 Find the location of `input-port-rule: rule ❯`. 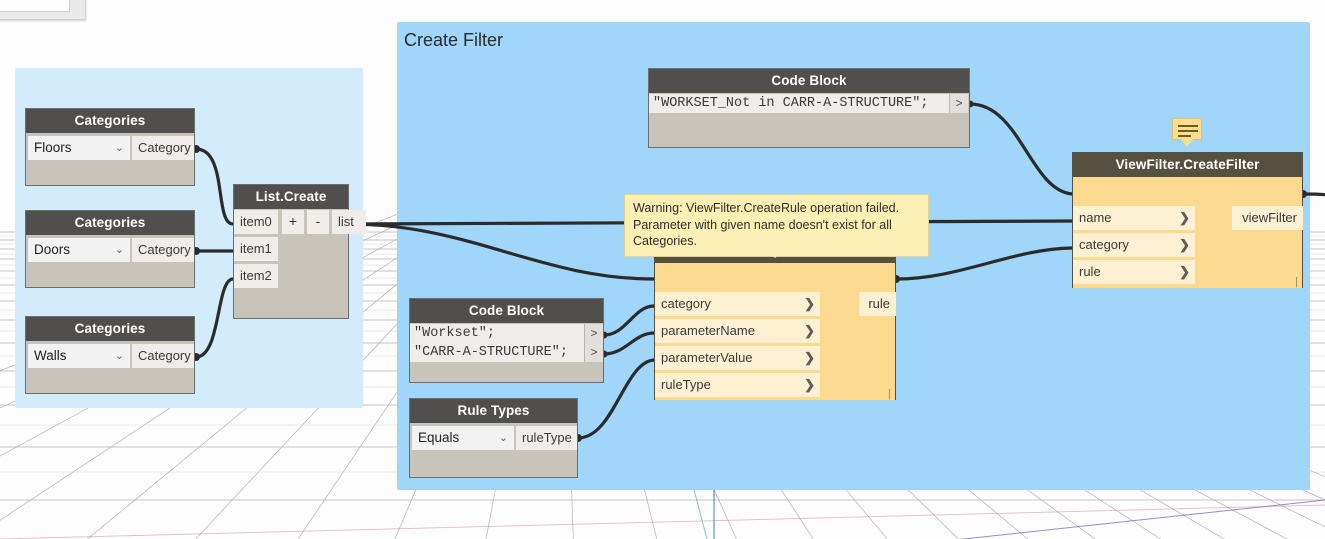

input-port-rule: rule ❯ is located at coordinates (1134, 272).